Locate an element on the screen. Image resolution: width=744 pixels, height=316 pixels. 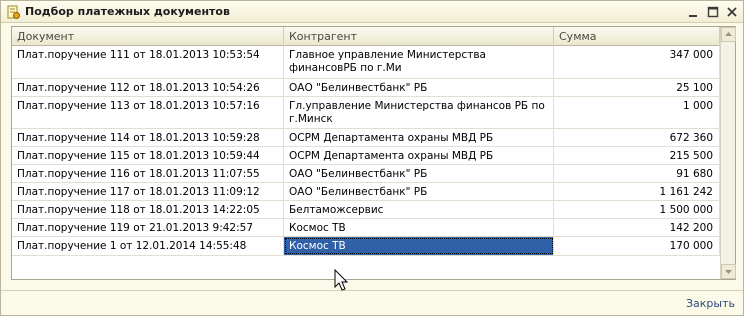
maximize-icon is located at coordinates (713, 12).